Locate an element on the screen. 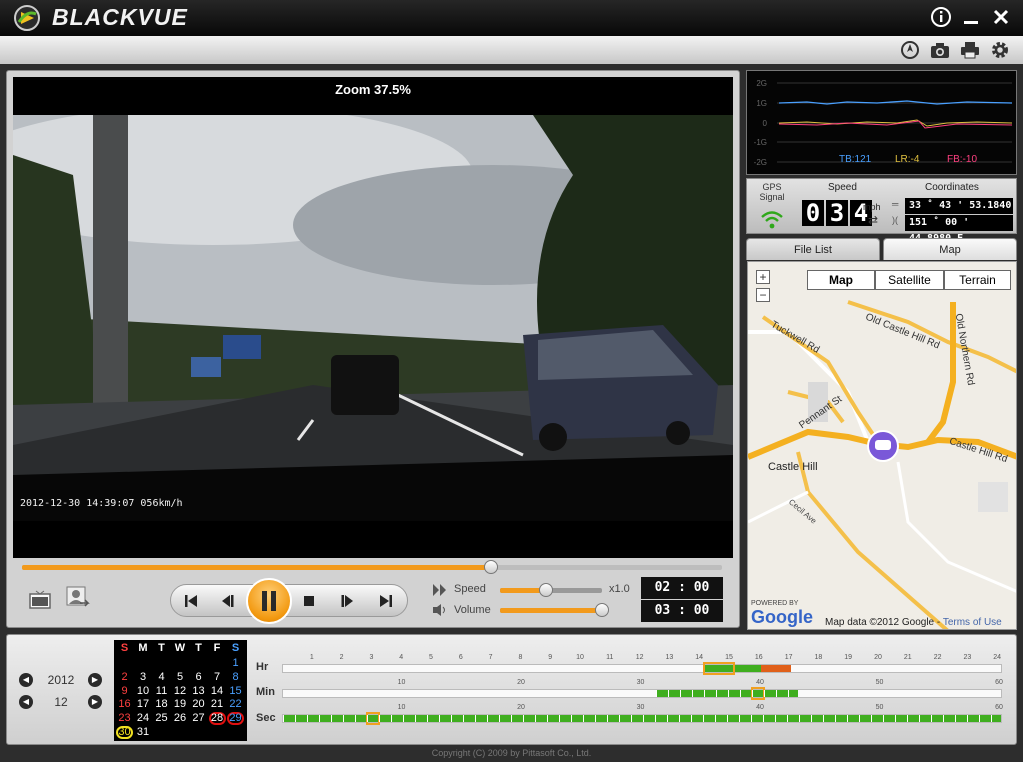  minimize-button is located at coordinates (971, 17).